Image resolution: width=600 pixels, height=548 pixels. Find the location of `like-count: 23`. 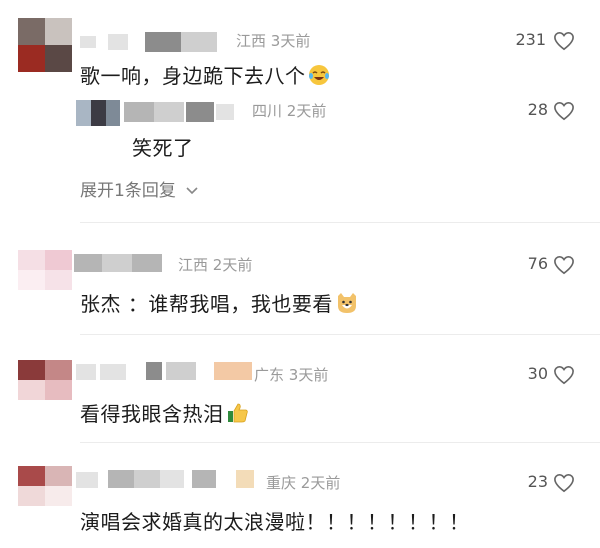

like-count: 23 is located at coordinates (537, 481).